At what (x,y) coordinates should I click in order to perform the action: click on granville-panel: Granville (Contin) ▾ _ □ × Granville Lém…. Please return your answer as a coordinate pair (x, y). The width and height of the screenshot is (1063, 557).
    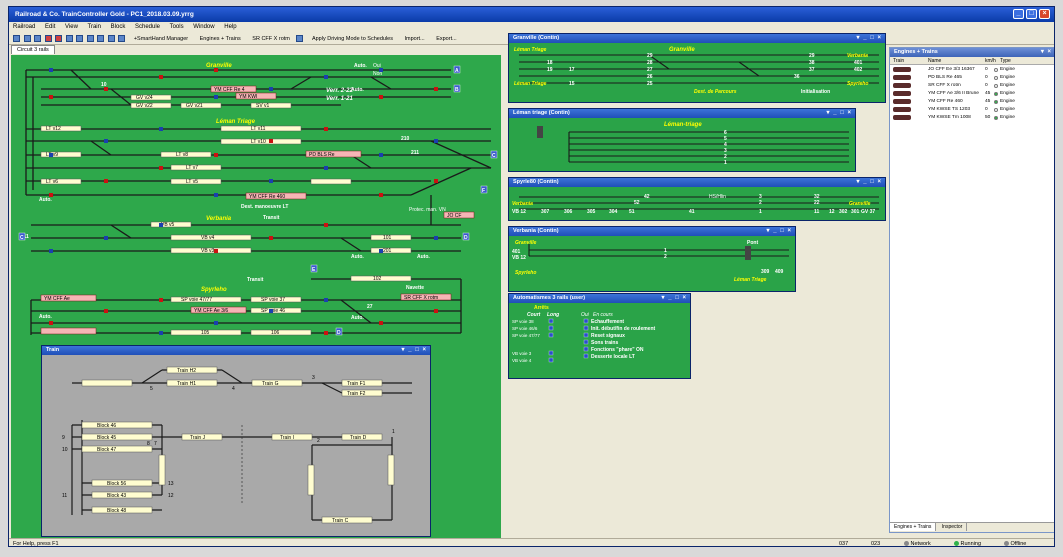
    Looking at the image, I should click on (697, 68).